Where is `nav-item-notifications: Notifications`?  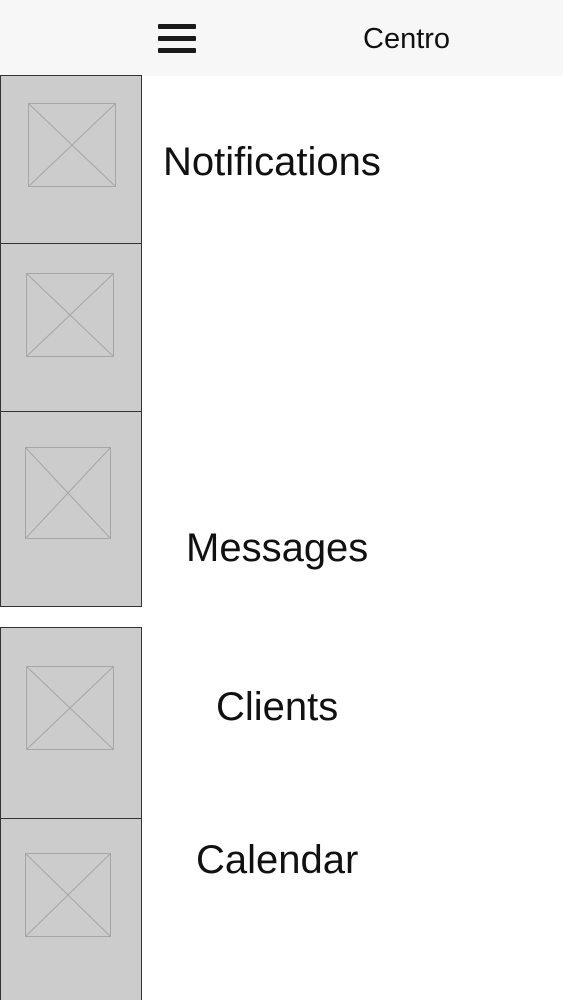
nav-item-notifications: Notifications is located at coordinates (272, 162).